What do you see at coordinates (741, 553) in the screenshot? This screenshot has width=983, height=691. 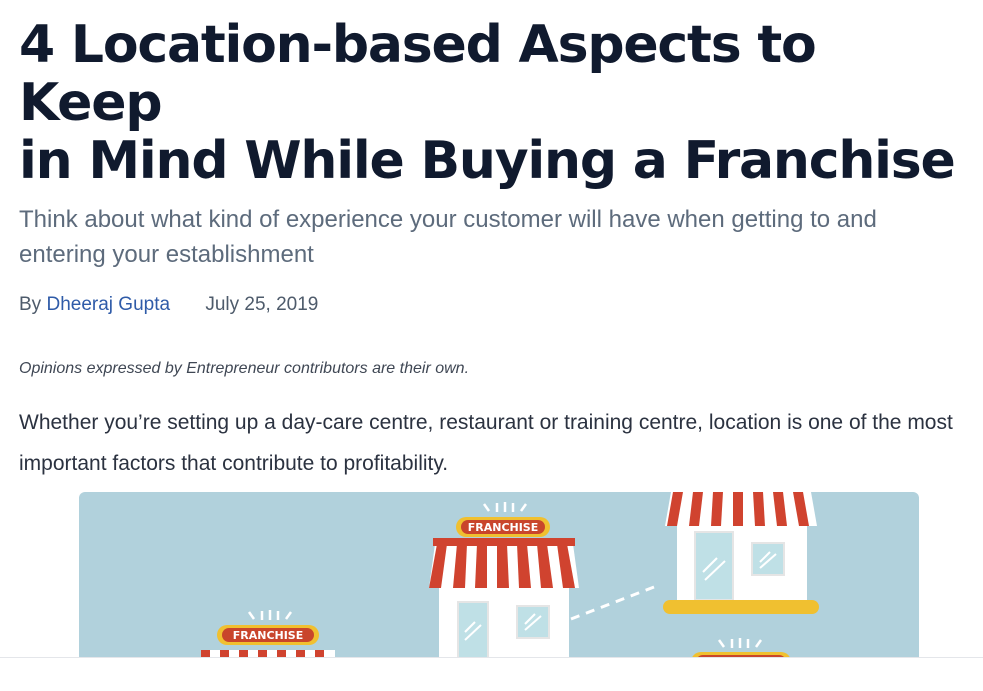 I see `store-right-icon` at bounding box center [741, 553].